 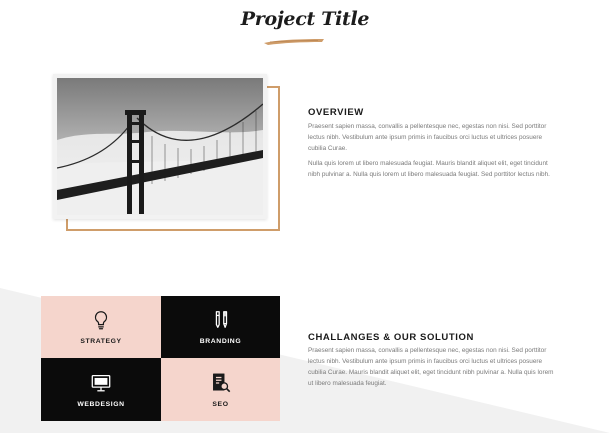 What do you see at coordinates (101, 404) in the screenshot?
I see `service-label: WEBDESIGN` at bounding box center [101, 404].